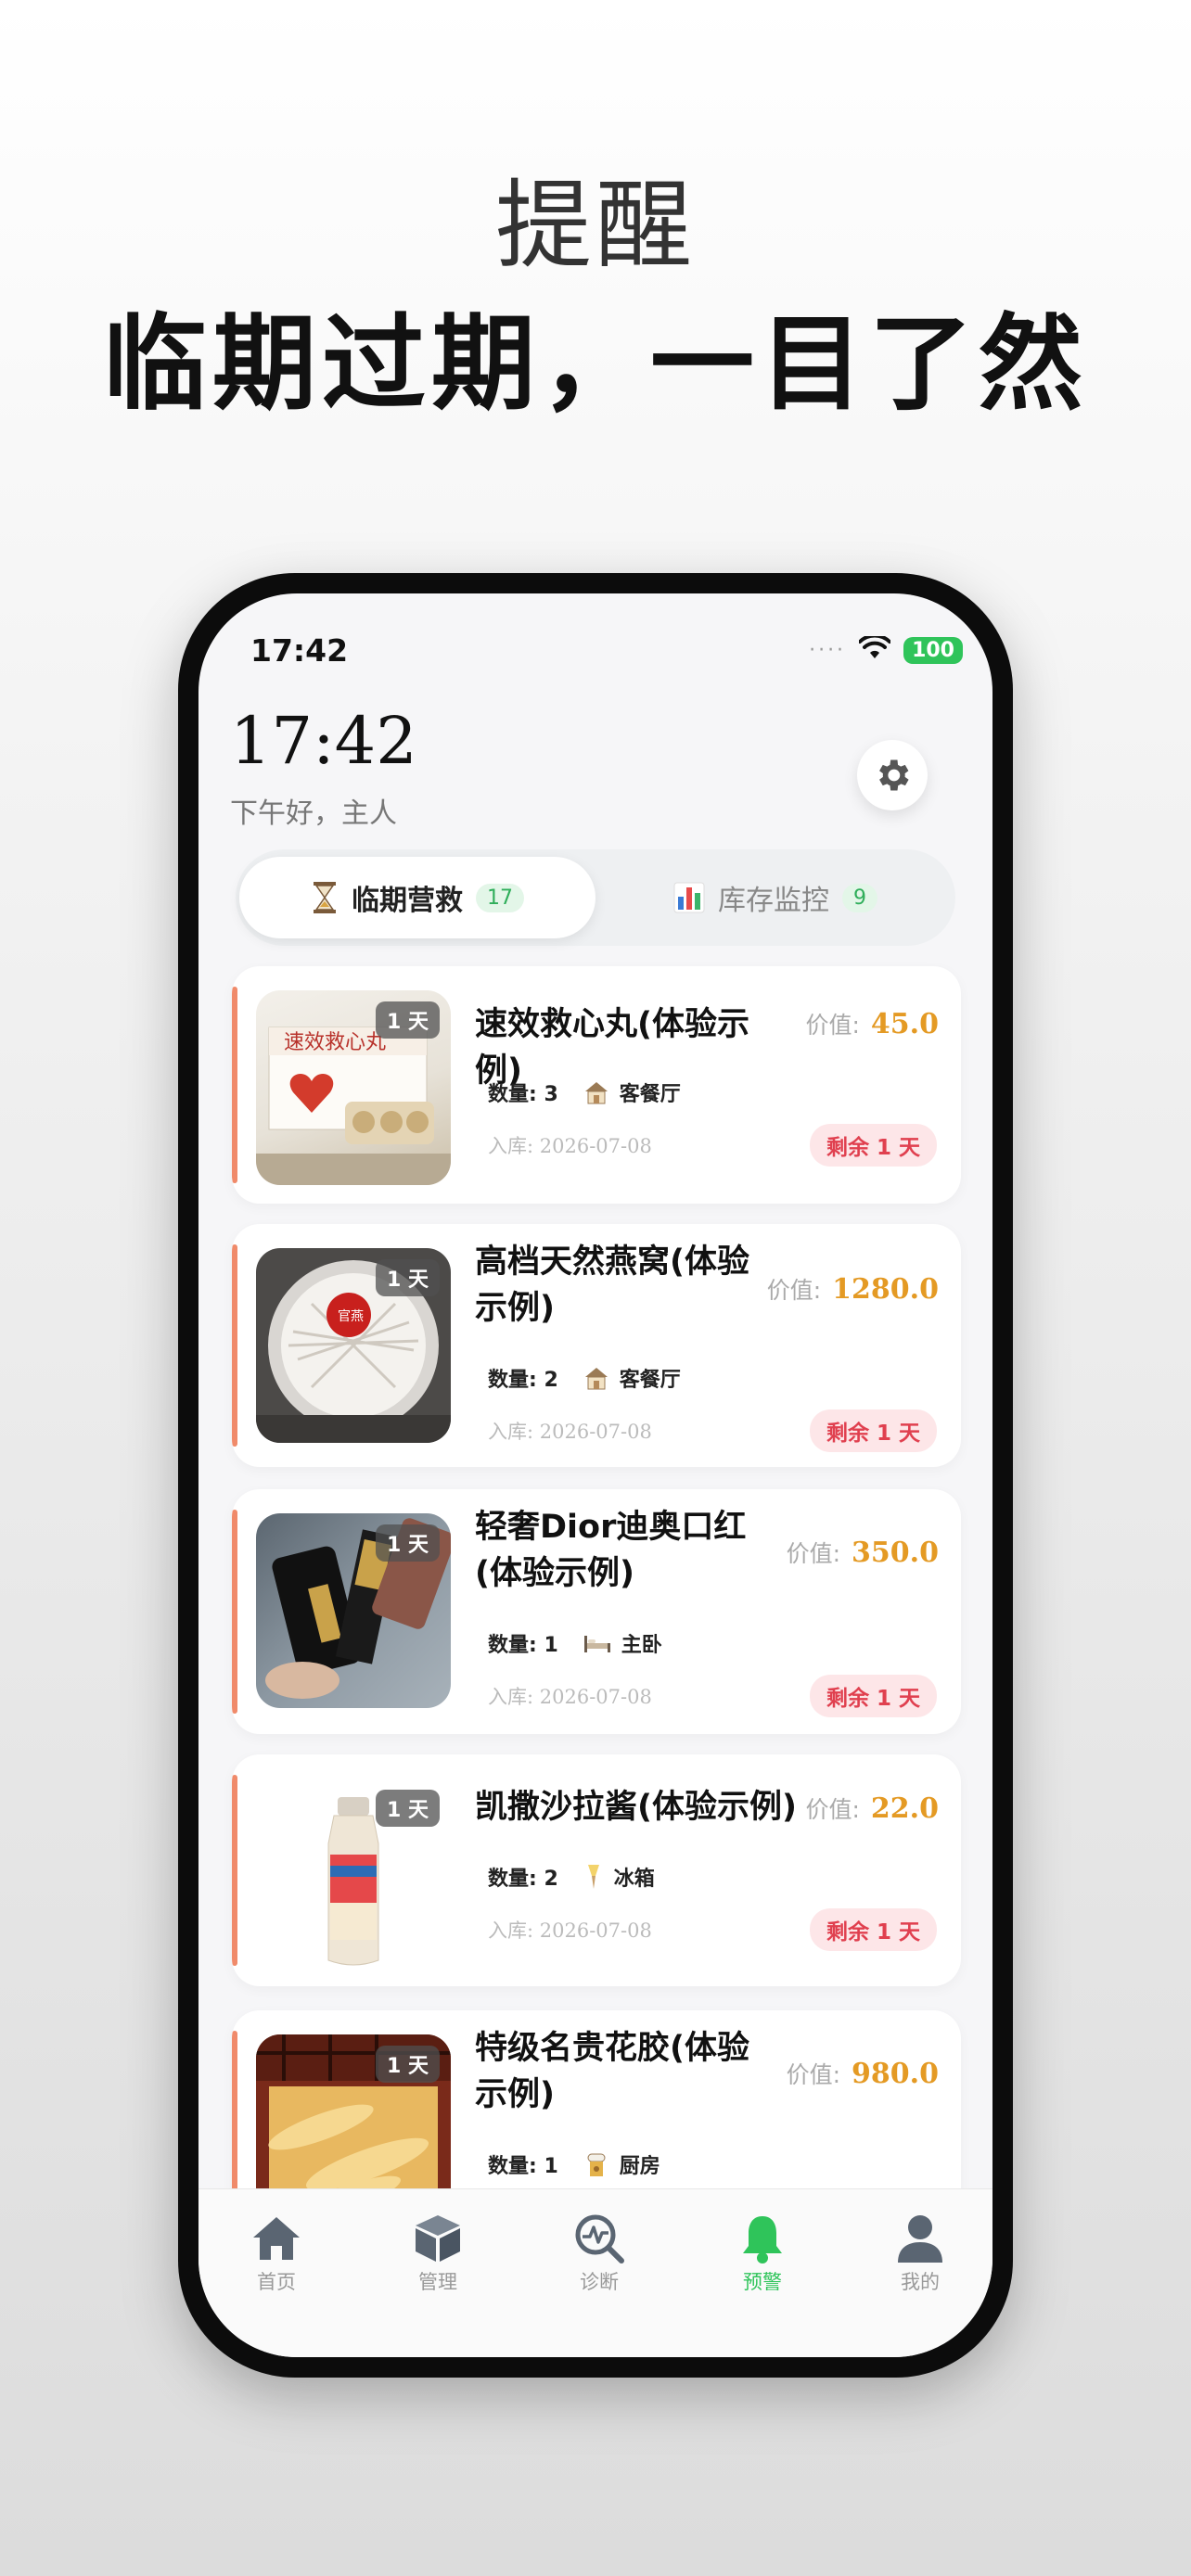  I want to click on segment-tabs: 临期营救 17 库存监控 9, so click(595, 897).